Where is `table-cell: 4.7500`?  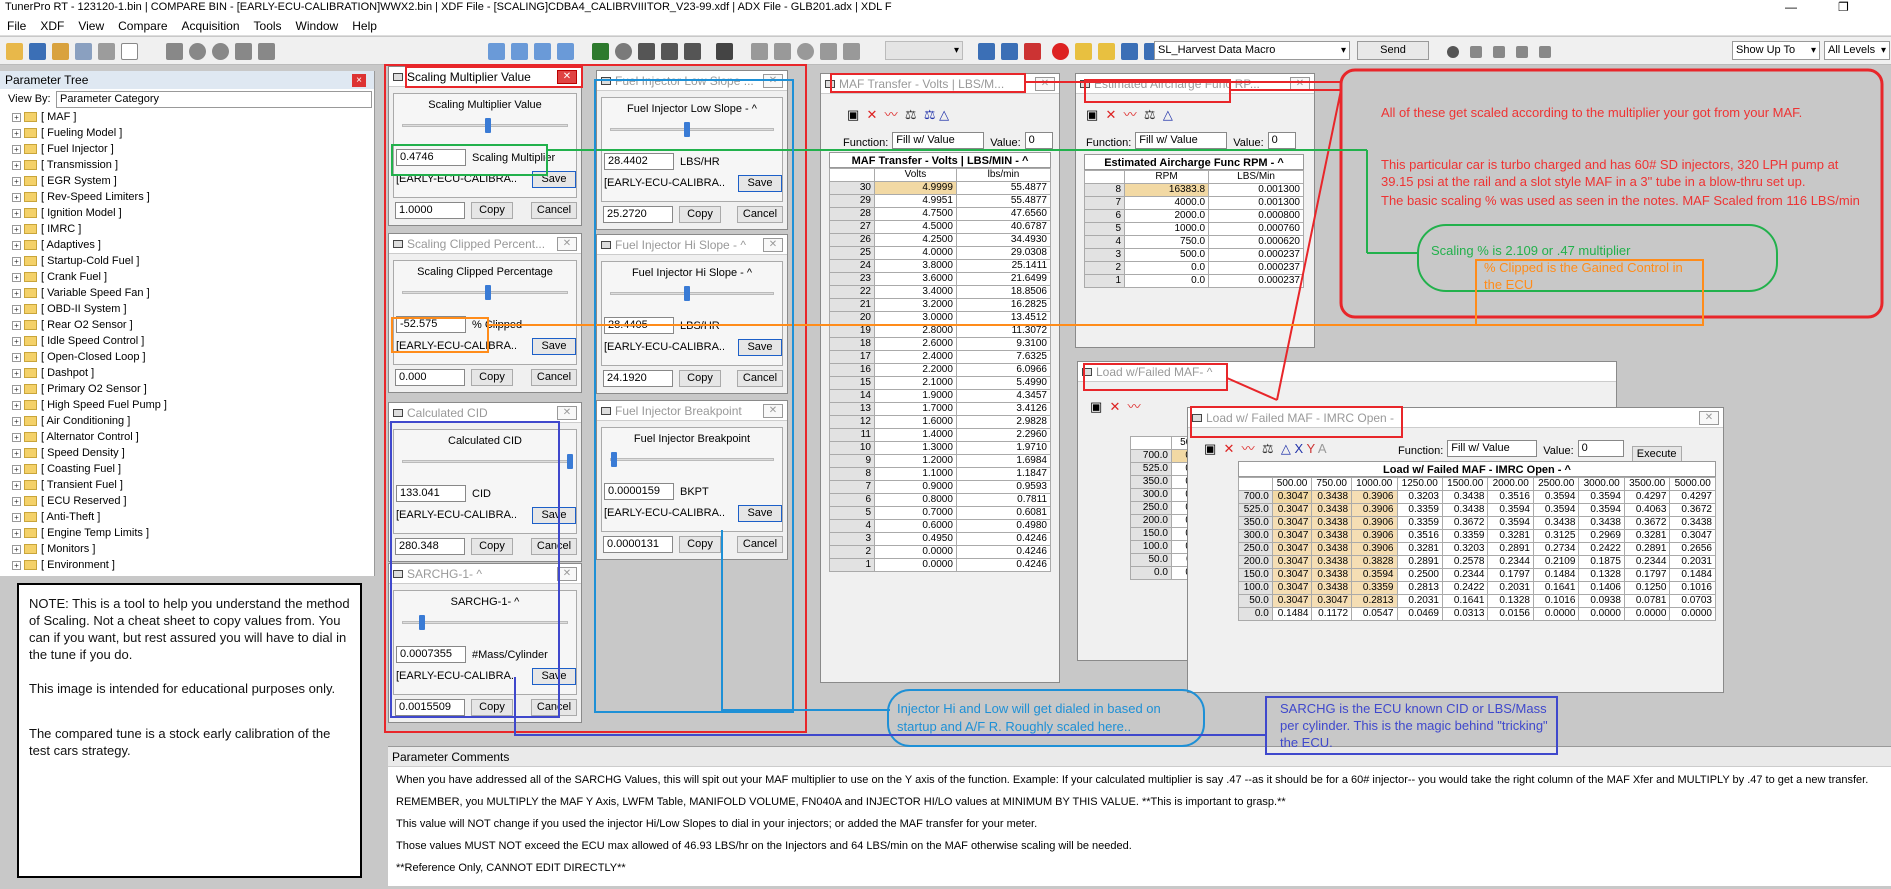
table-cell: 4.7500 is located at coordinates (915, 214).